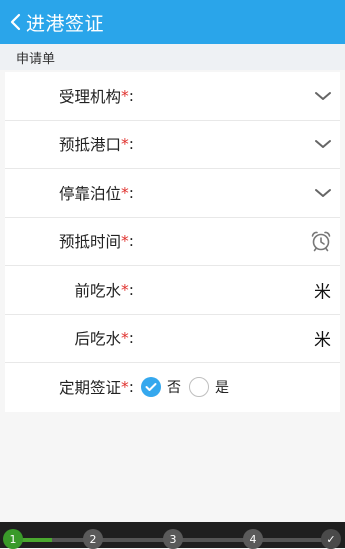  I want to click on title-bar: 进港签证, so click(172, 22).